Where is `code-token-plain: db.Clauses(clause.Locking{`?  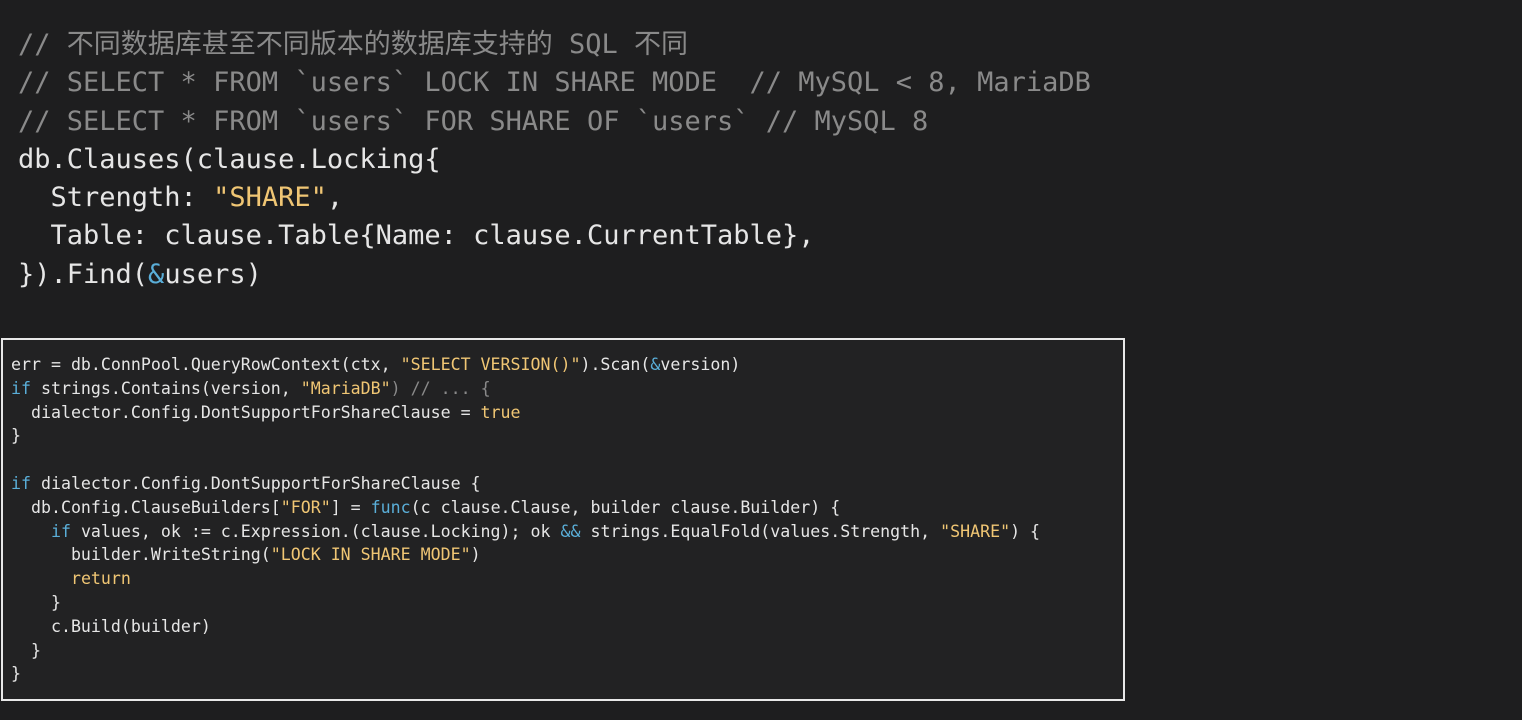
code-token-plain: db.Clauses(clause.Locking{ is located at coordinates (229, 159).